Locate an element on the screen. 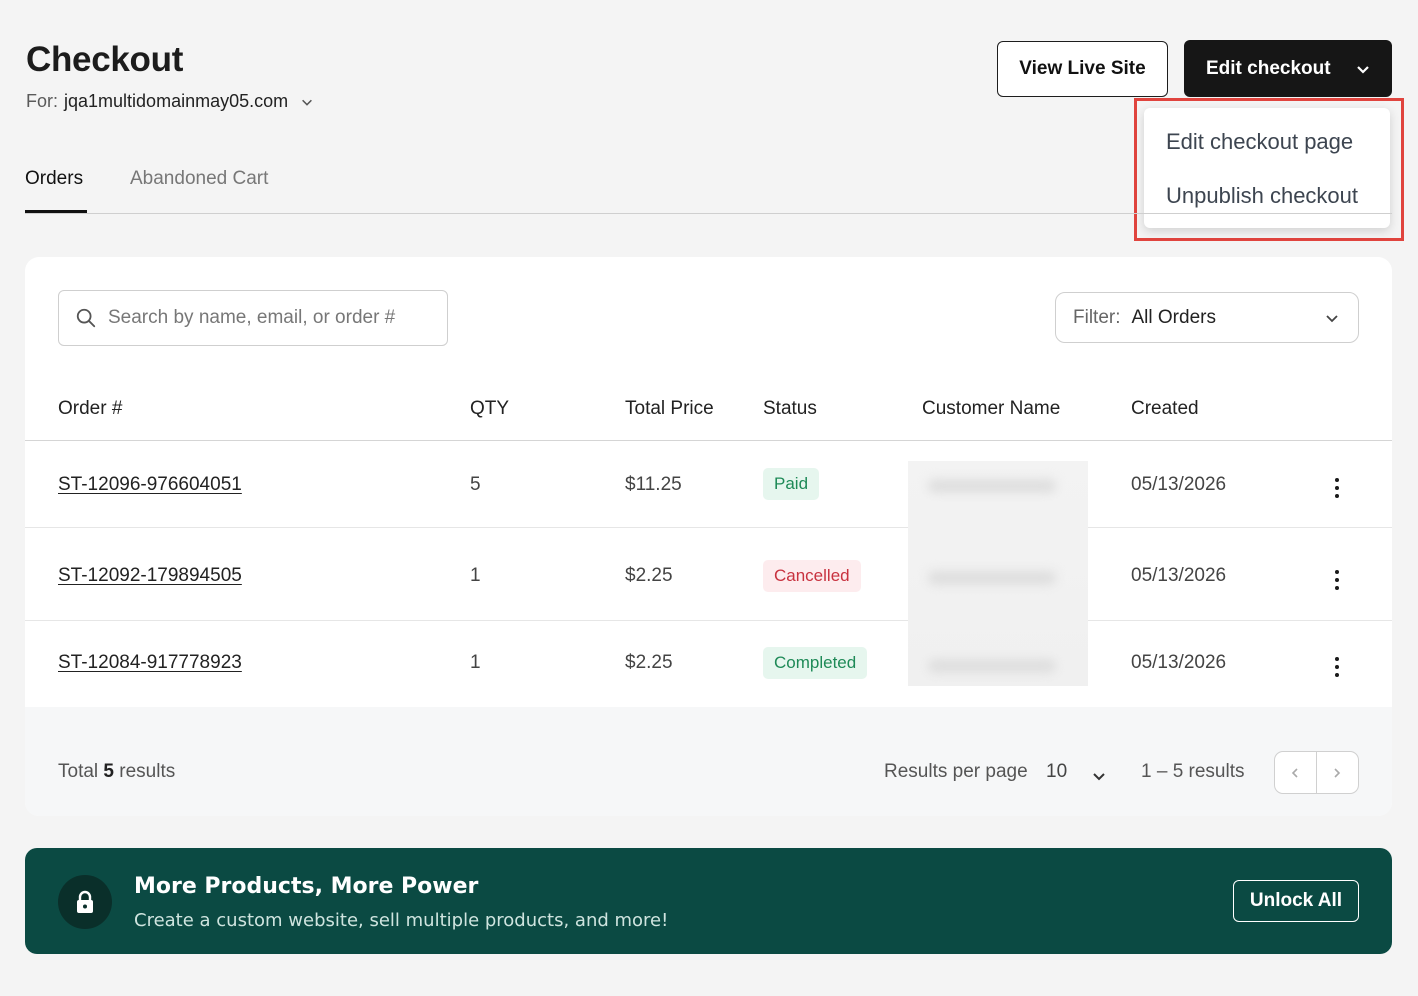 This screenshot has width=1418, height=996. search-box is located at coordinates (253, 318).